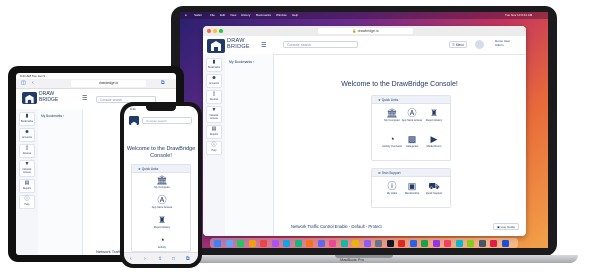 The width and height of the screenshot is (608, 272). Describe the element at coordinates (479, 44) in the screenshot. I see `avatar` at that location.